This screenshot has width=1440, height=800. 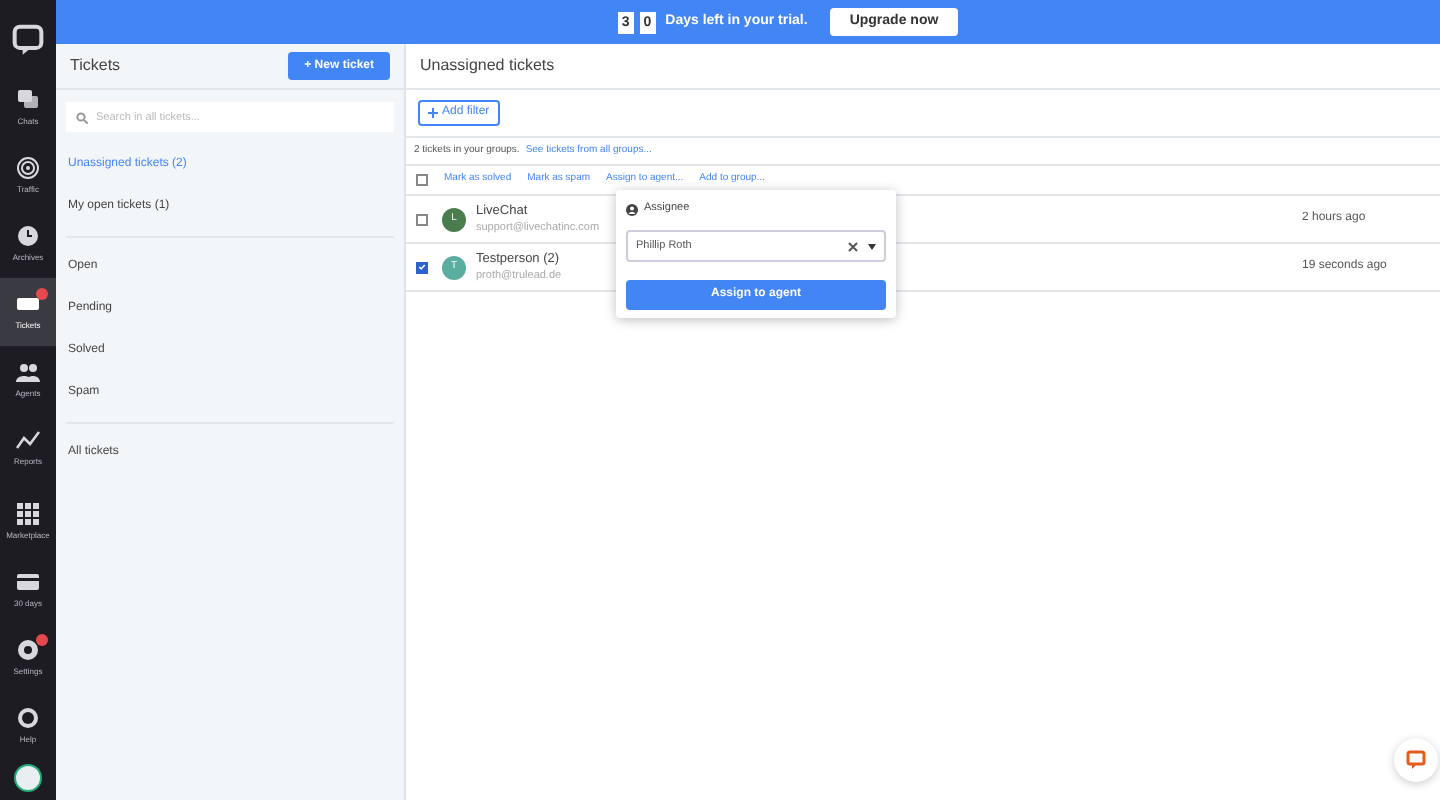 What do you see at coordinates (28, 718) in the screenshot?
I see `help-icon` at bounding box center [28, 718].